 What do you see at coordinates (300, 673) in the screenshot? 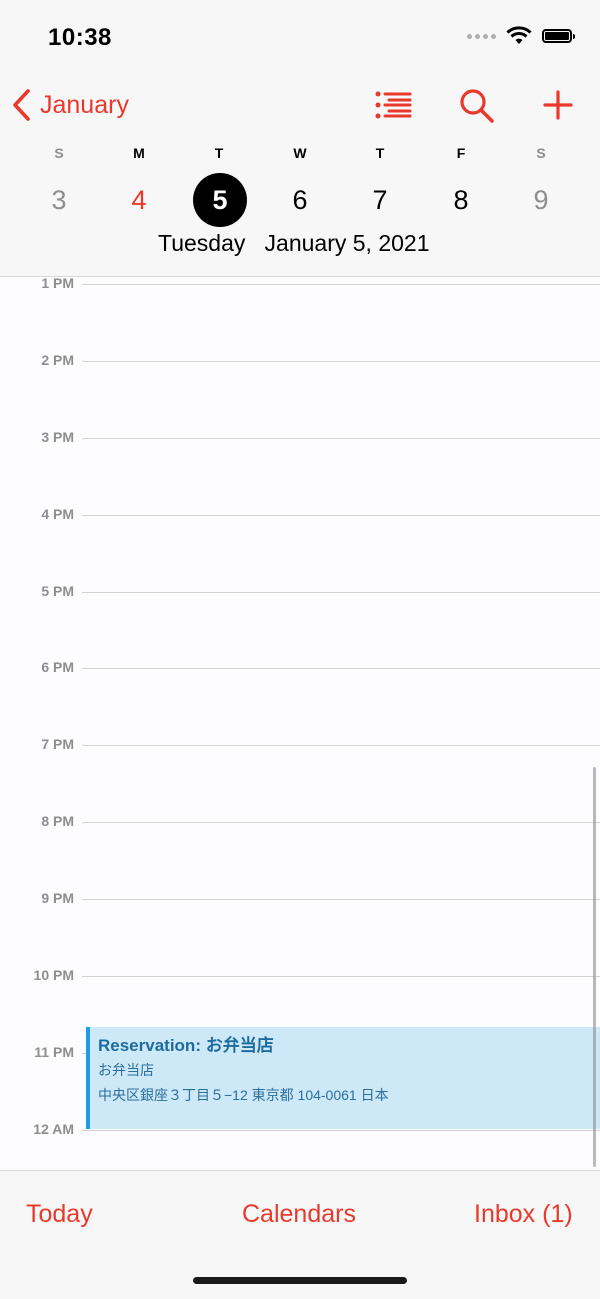
I see `hour-row: 6 PM` at bounding box center [300, 673].